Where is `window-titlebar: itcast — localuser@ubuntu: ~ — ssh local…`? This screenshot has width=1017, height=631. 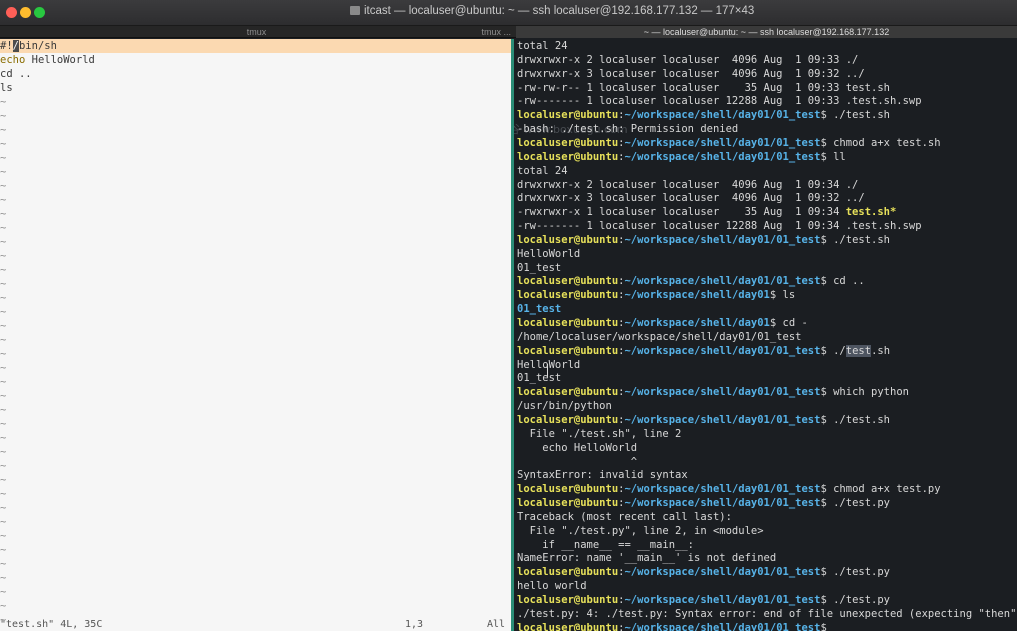 window-titlebar: itcast — localuser@ubuntu: ~ — ssh local… is located at coordinates (508, 13).